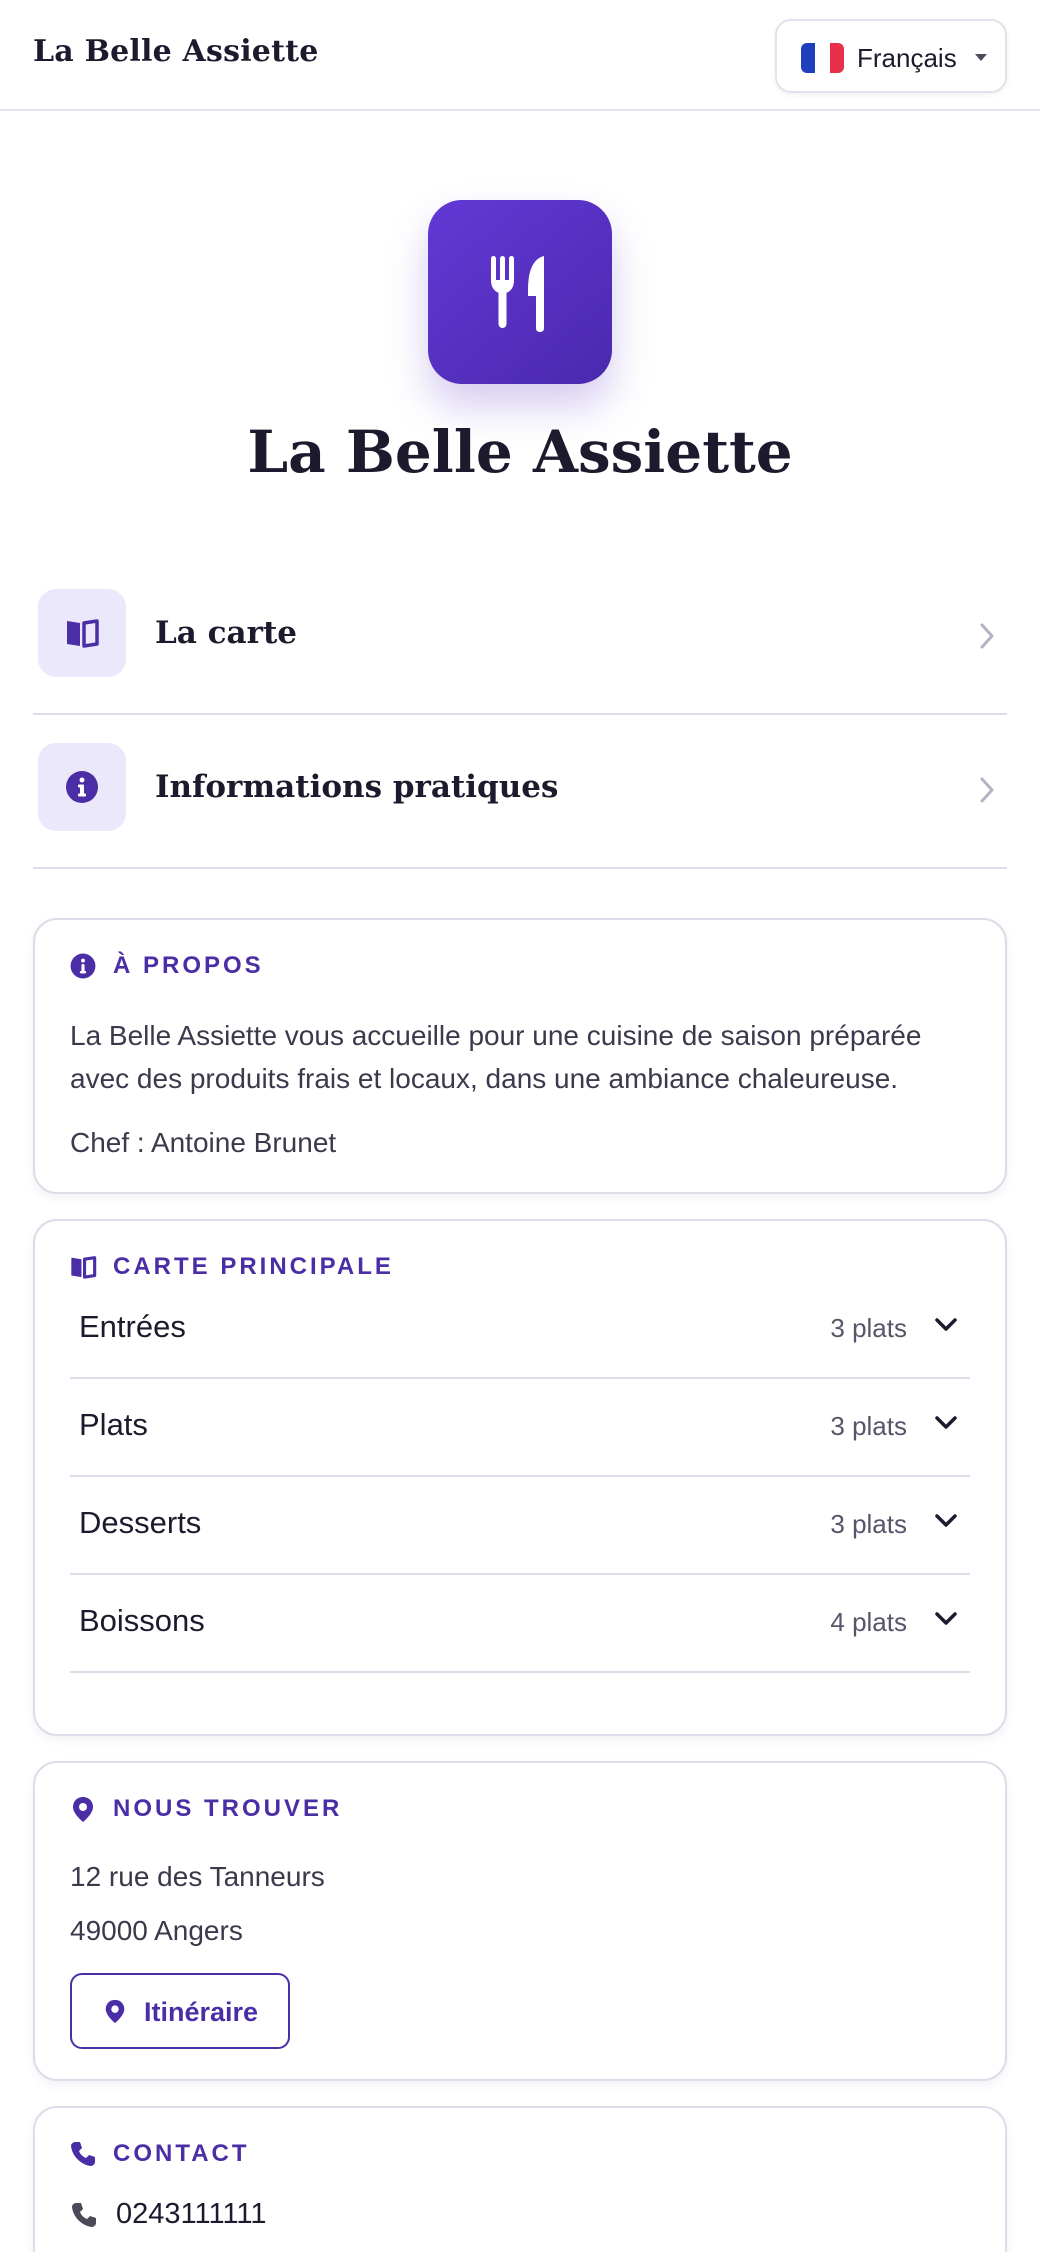 The image size is (1040, 2252). I want to click on nav-item-practical-info: Informations pratiques, so click(520, 793).